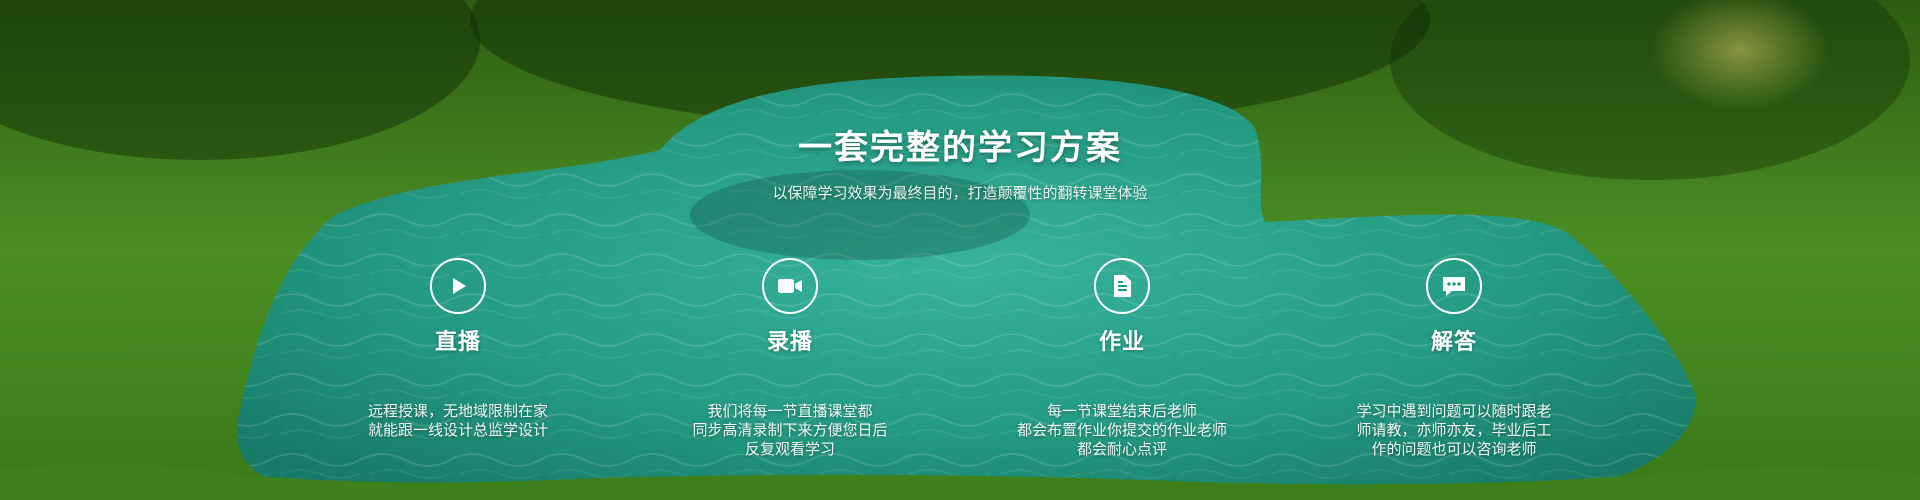 This screenshot has width=1920, height=500. I want to click on feature-recorded: 录播 我们将每一节直播课堂都 同步高清录制下来方便您日后 反复观看学习, so click(790, 358).